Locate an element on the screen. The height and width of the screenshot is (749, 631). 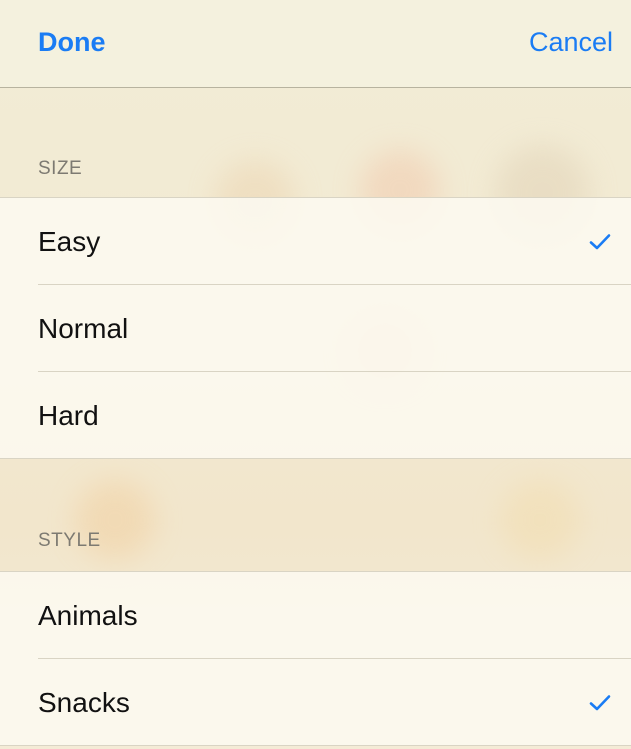
option-normal: Normal is located at coordinates (315, 328).